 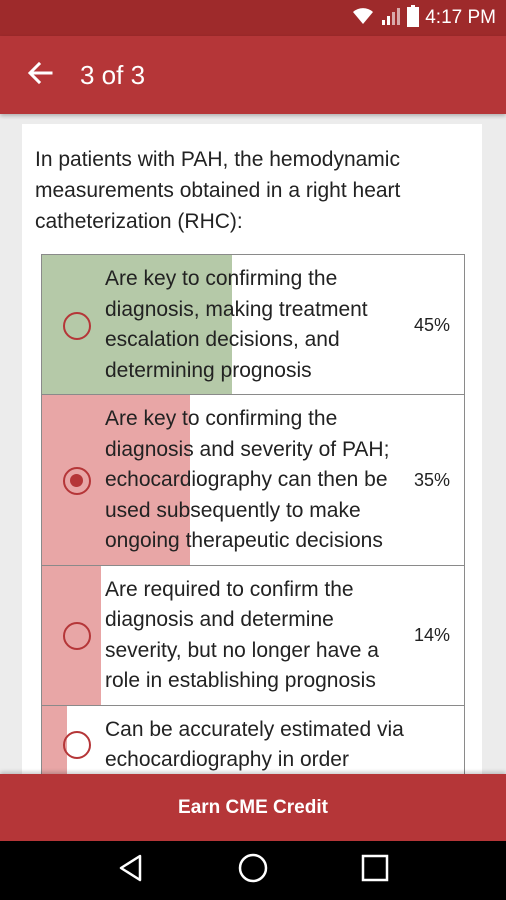 I want to click on percent-label: 45%, so click(x=431, y=324).